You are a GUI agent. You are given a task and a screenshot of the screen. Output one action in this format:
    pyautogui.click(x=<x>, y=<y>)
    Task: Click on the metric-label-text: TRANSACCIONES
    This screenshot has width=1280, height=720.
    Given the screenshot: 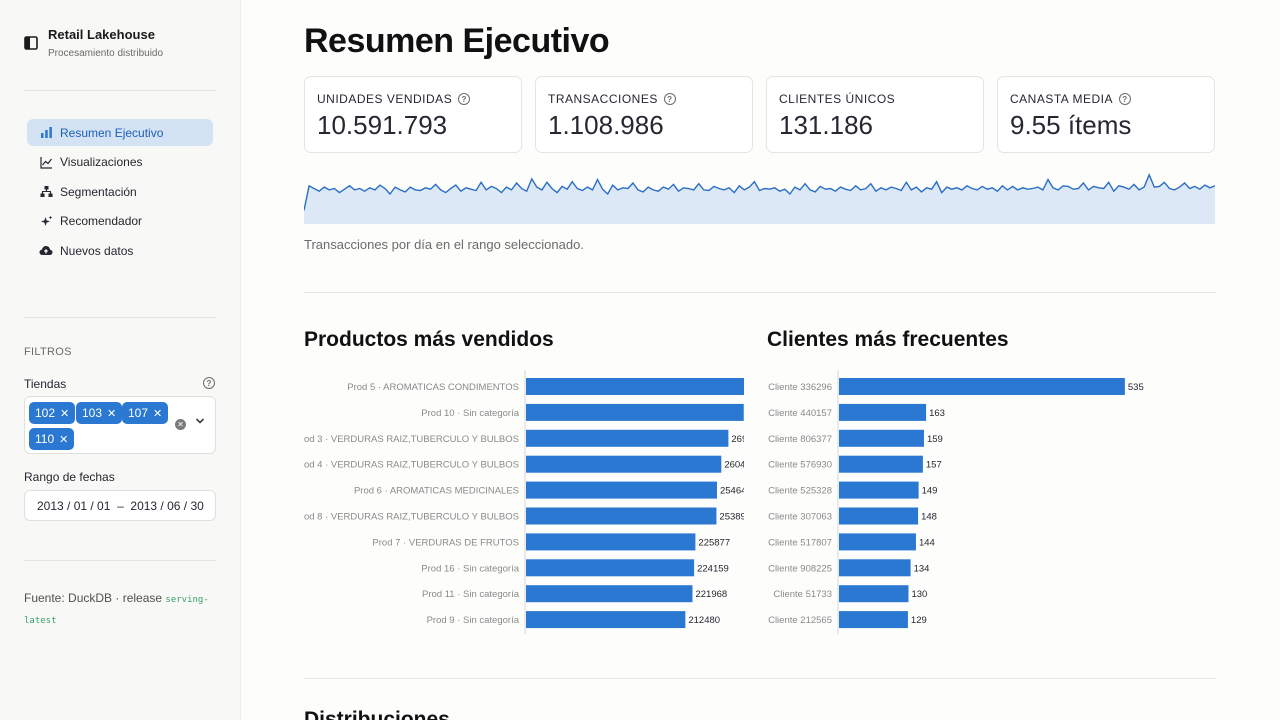 What is the action you would take?
    pyautogui.click(x=603, y=99)
    